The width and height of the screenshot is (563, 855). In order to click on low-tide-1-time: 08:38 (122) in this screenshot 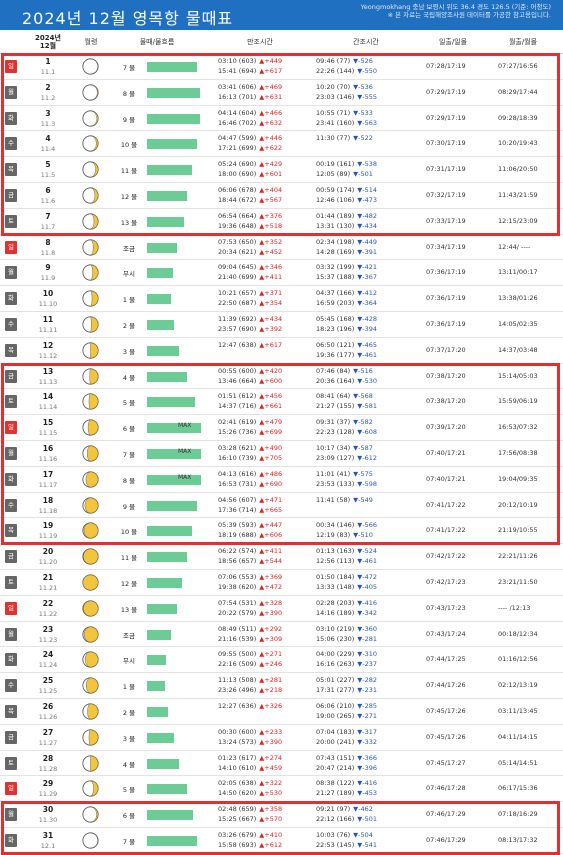, I will do `click(335, 783)`.